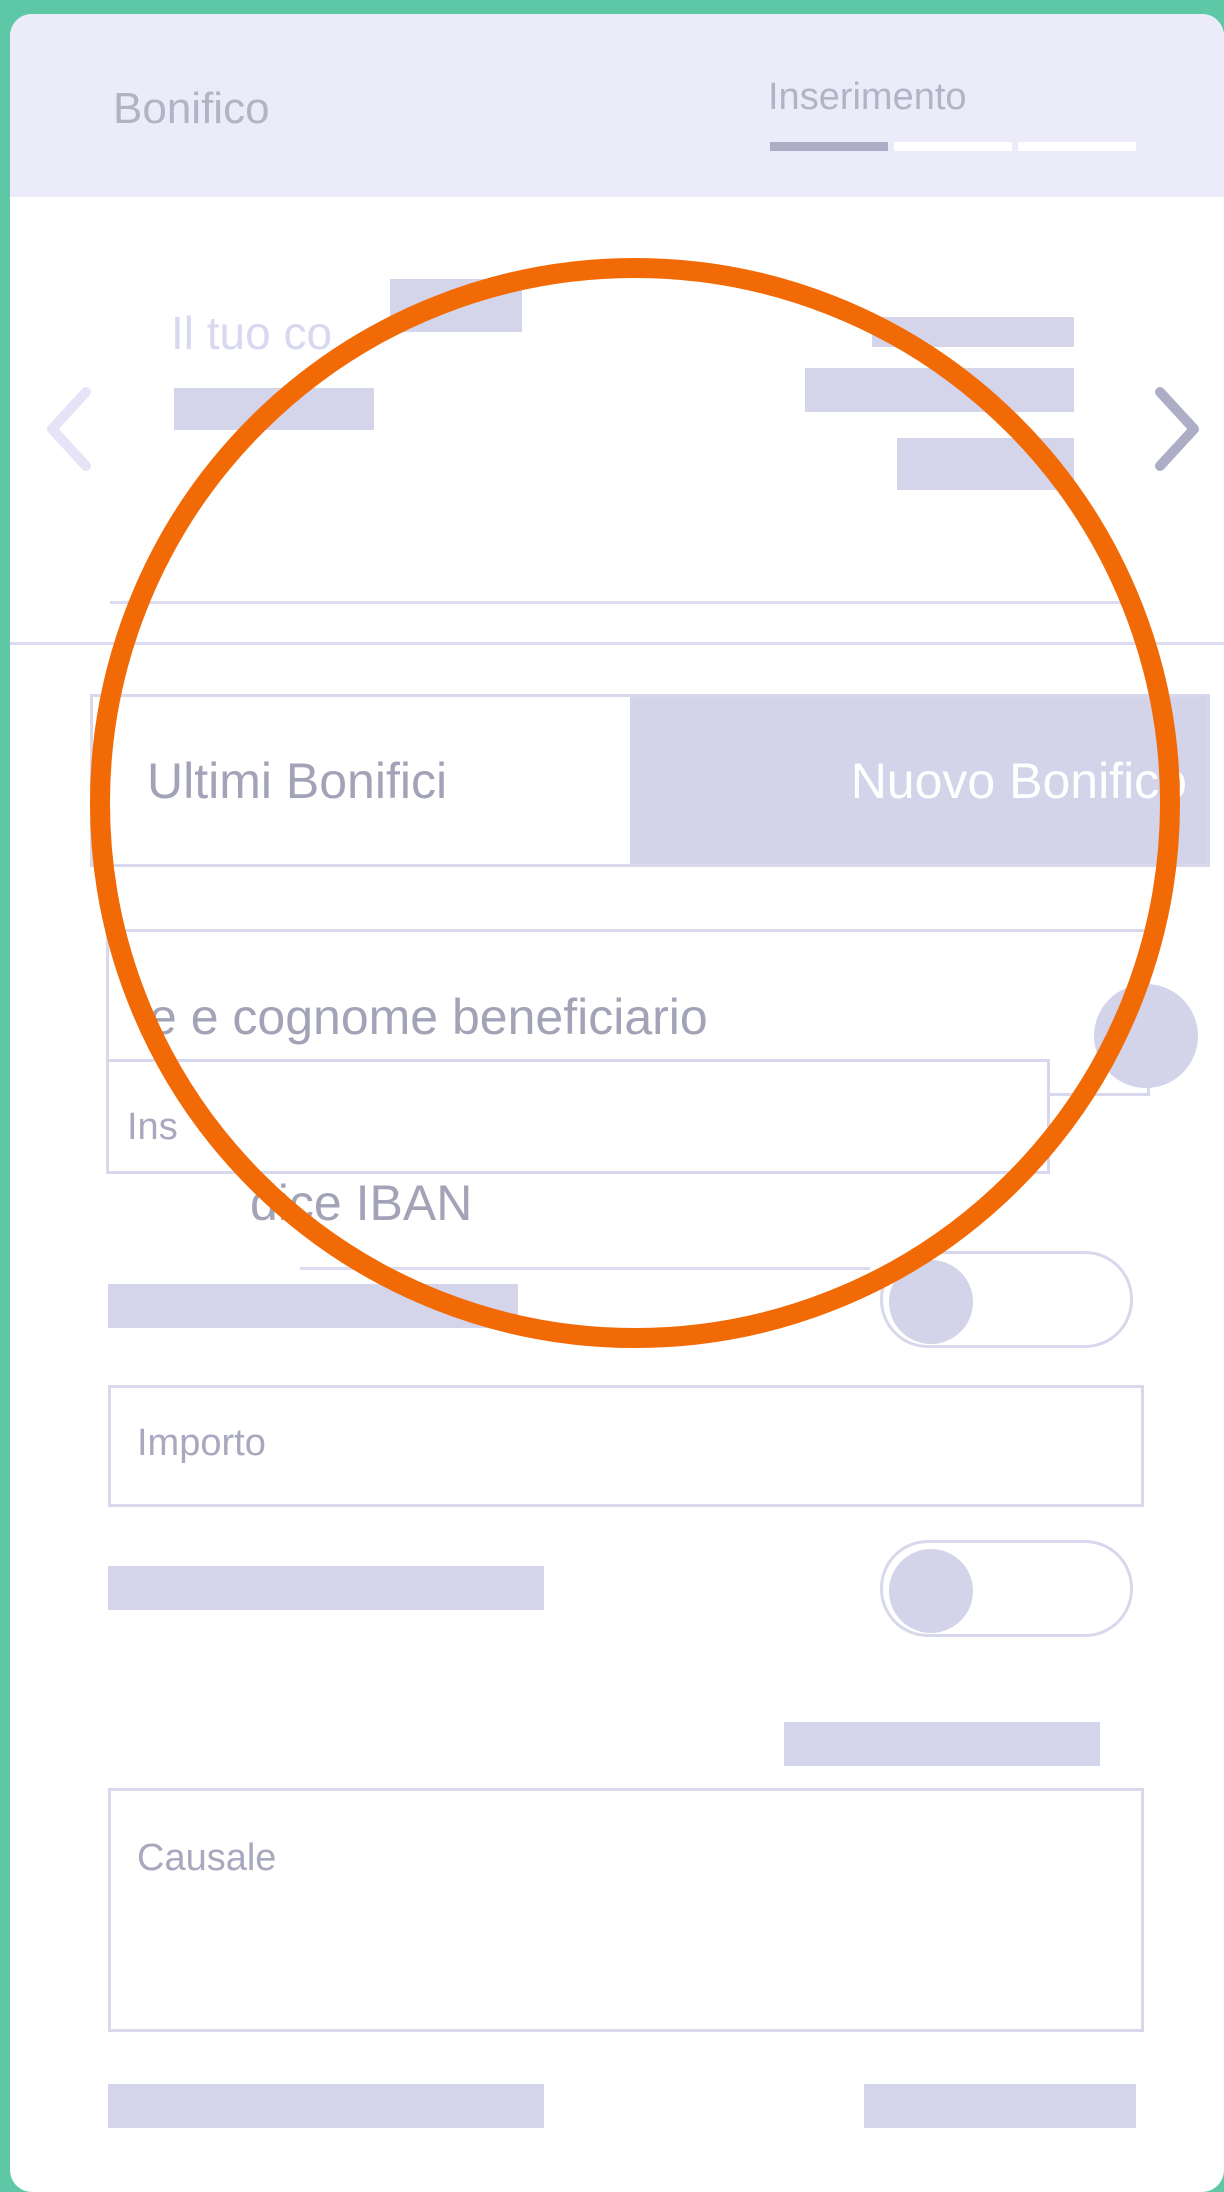  Describe the element at coordinates (918, 780) in the screenshot. I see `tab-new-transfer: Nuovo Bonifico` at that location.